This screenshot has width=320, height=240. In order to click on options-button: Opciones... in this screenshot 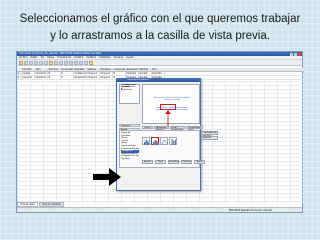, I will do `click(129, 125)`.